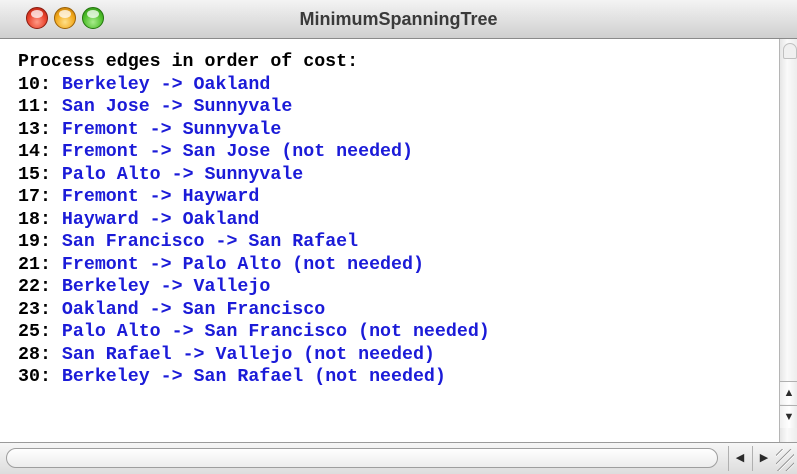 The width and height of the screenshot is (797, 474). What do you see at coordinates (275, 332) in the screenshot?
I see `edge-text: Palo Alto -> San Francisco (not needed)` at bounding box center [275, 332].